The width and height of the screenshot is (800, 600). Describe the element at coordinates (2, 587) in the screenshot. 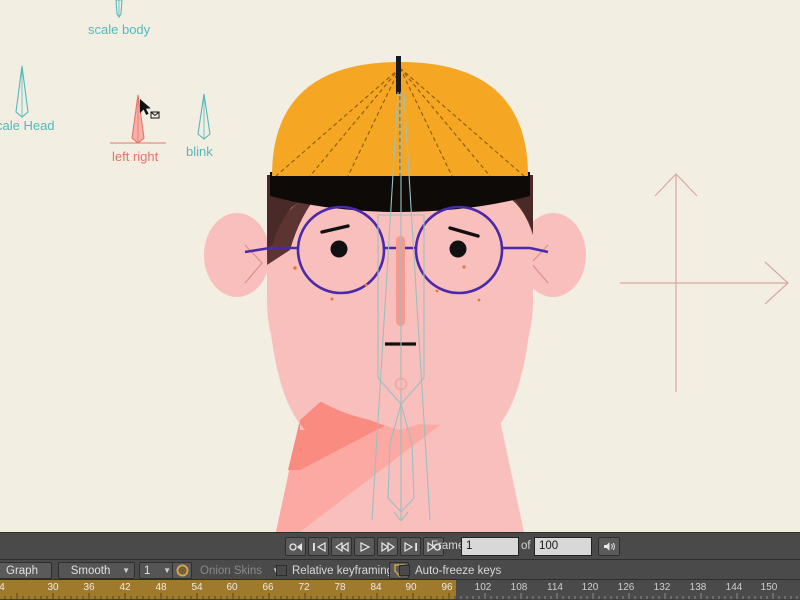

I see `timeline-tick-label: 4` at that location.